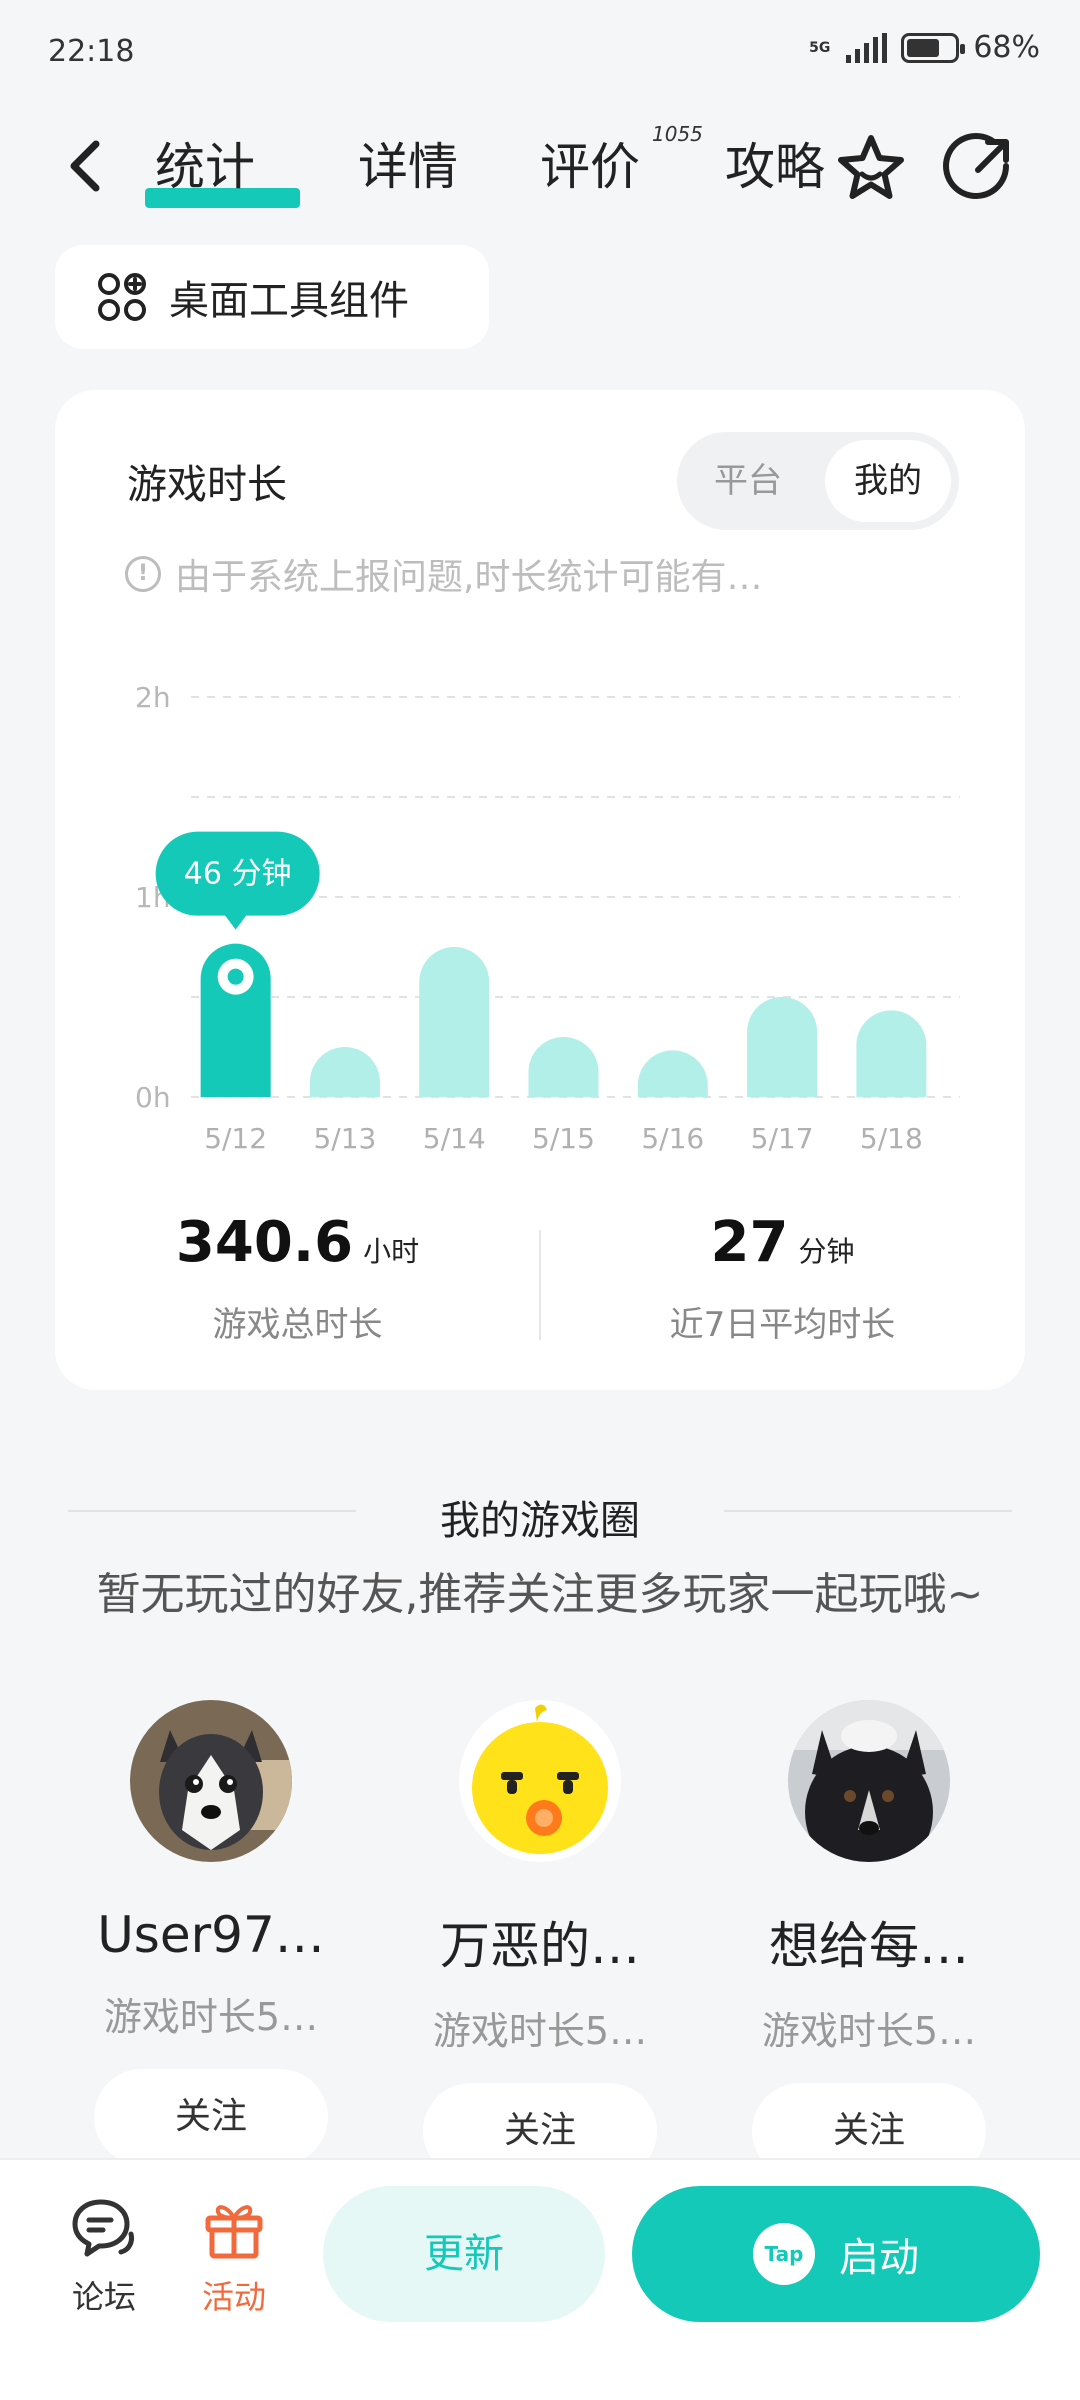 The width and height of the screenshot is (1080, 2400). Describe the element at coordinates (234, 2232) in the screenshot. I see `gift-icon` at that location.